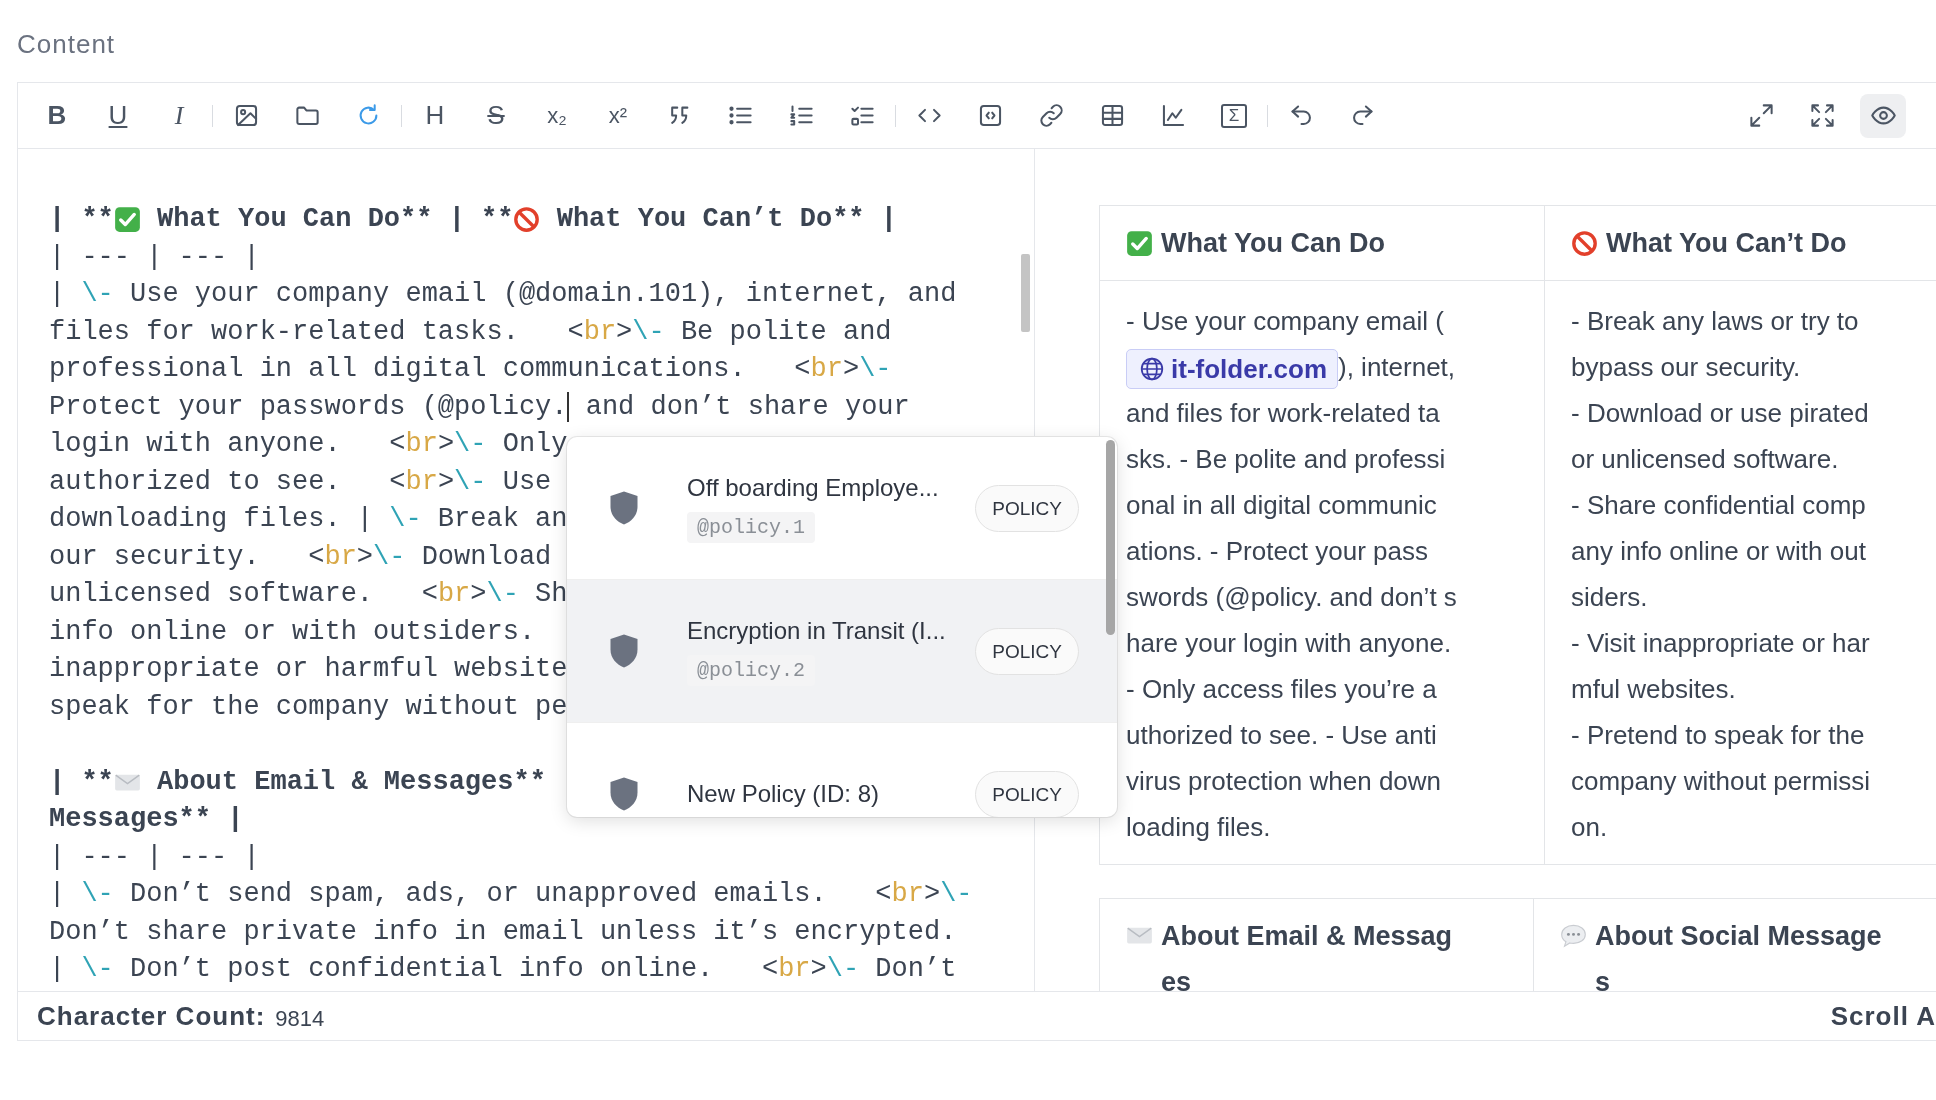  I want to click on speech-bubble-icon, so click(1573, 935).